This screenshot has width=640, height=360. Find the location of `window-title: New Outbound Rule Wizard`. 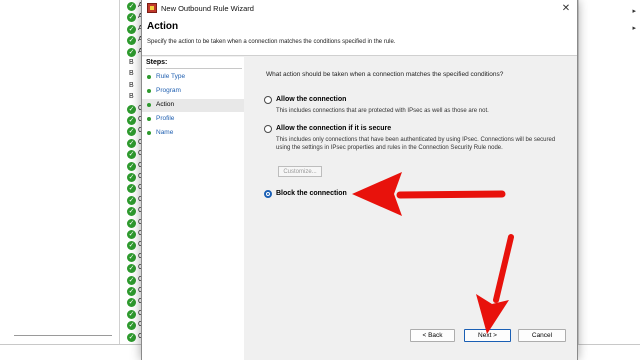

window-title: New Outbound Rule Wizard is located at coordinates (207, 8).